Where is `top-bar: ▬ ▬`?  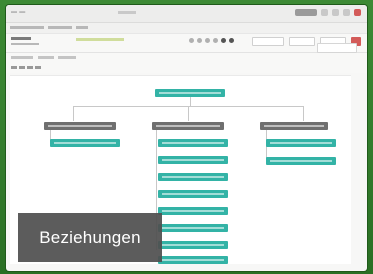 top-bar: ▬ ▬ is located at coordinates (186, 14).